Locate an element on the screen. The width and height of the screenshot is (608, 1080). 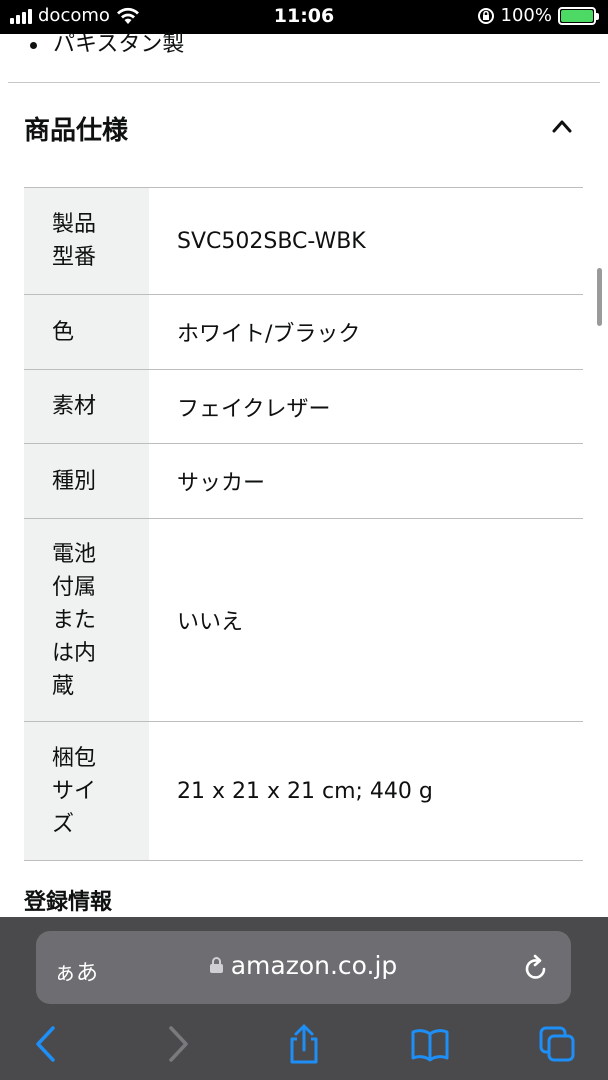
spec-value: SVC502SBC-WBK is located at coordinates (366, 241).